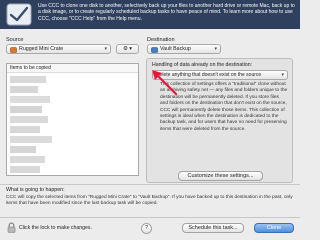  Describe the element at coordinates (274, 228) in the screenshot. I see `clone-button: Clone` at that location.